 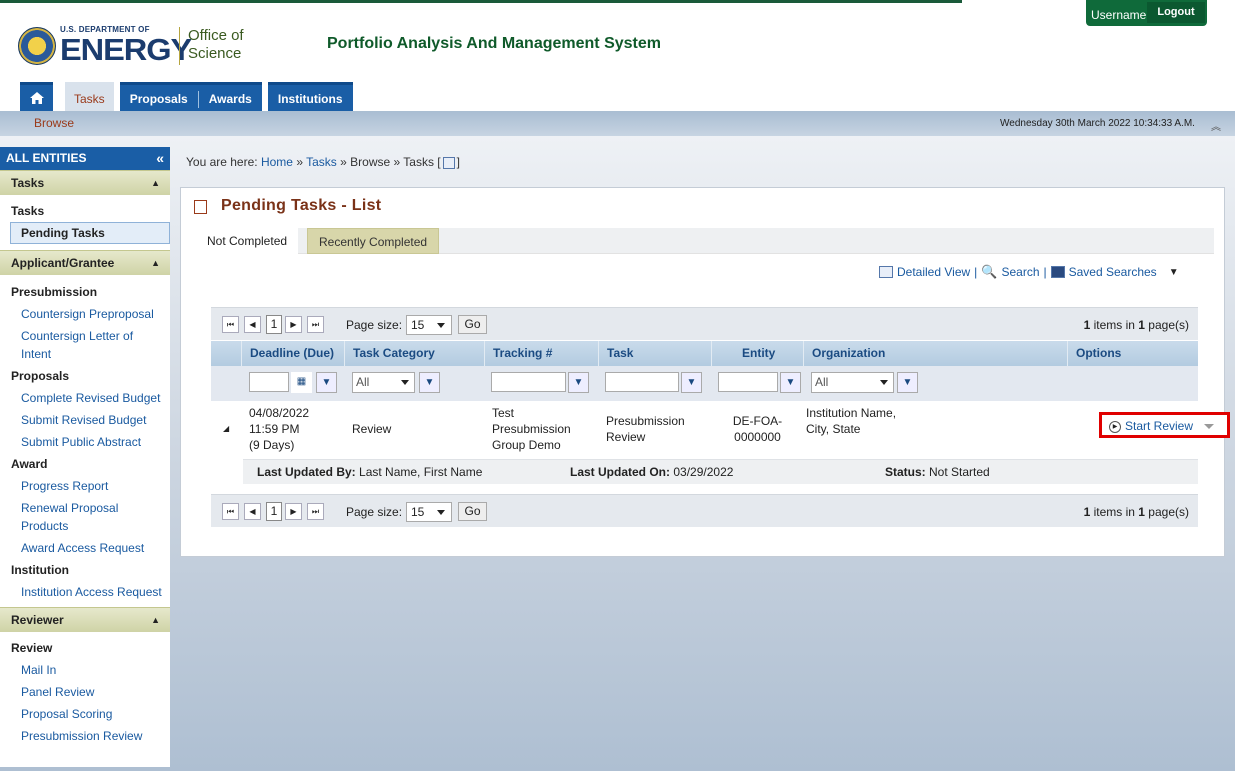 I want to click on col-task: Task, so click(x=654, y=353).